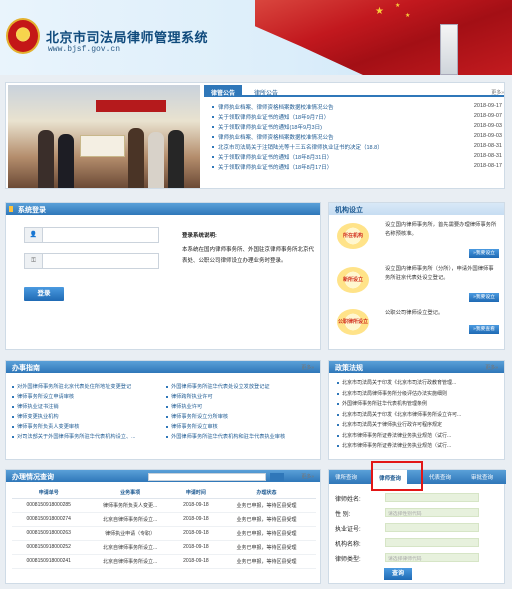 Image resolution: width=512 pixels, height=589 pixels. Describe the element at coordinates (91, 235) in the screenshot. I see `username-input: 👤` at that location.